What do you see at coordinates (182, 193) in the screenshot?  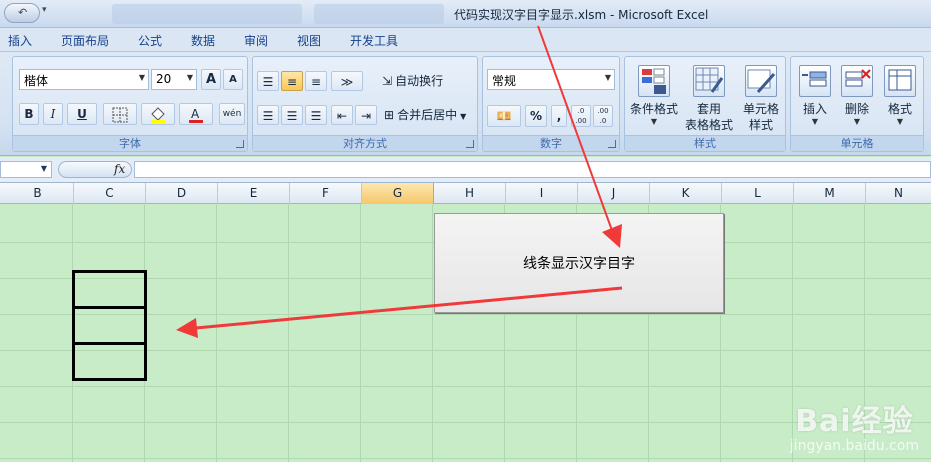 I see `column-header-d: D` at bounding box center [182, 193].